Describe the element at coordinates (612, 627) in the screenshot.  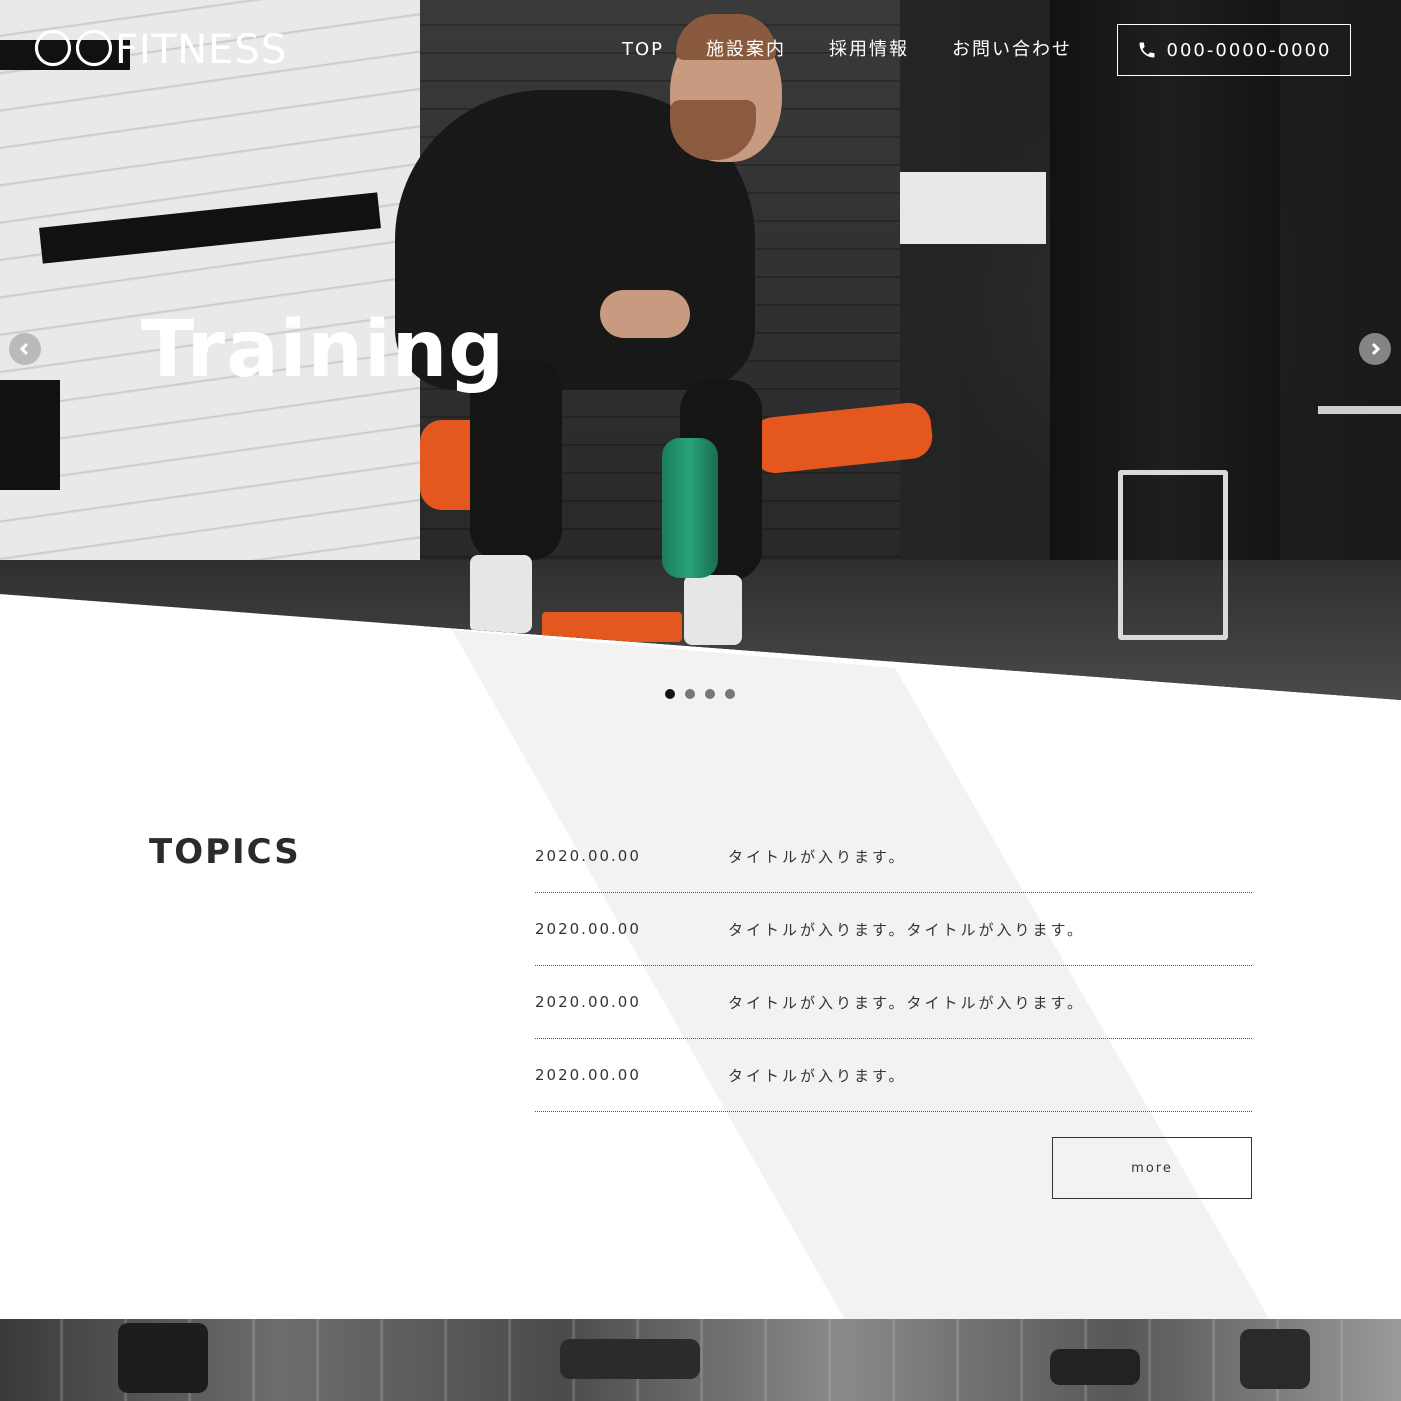
I see `hero-bg-pad` at that location.